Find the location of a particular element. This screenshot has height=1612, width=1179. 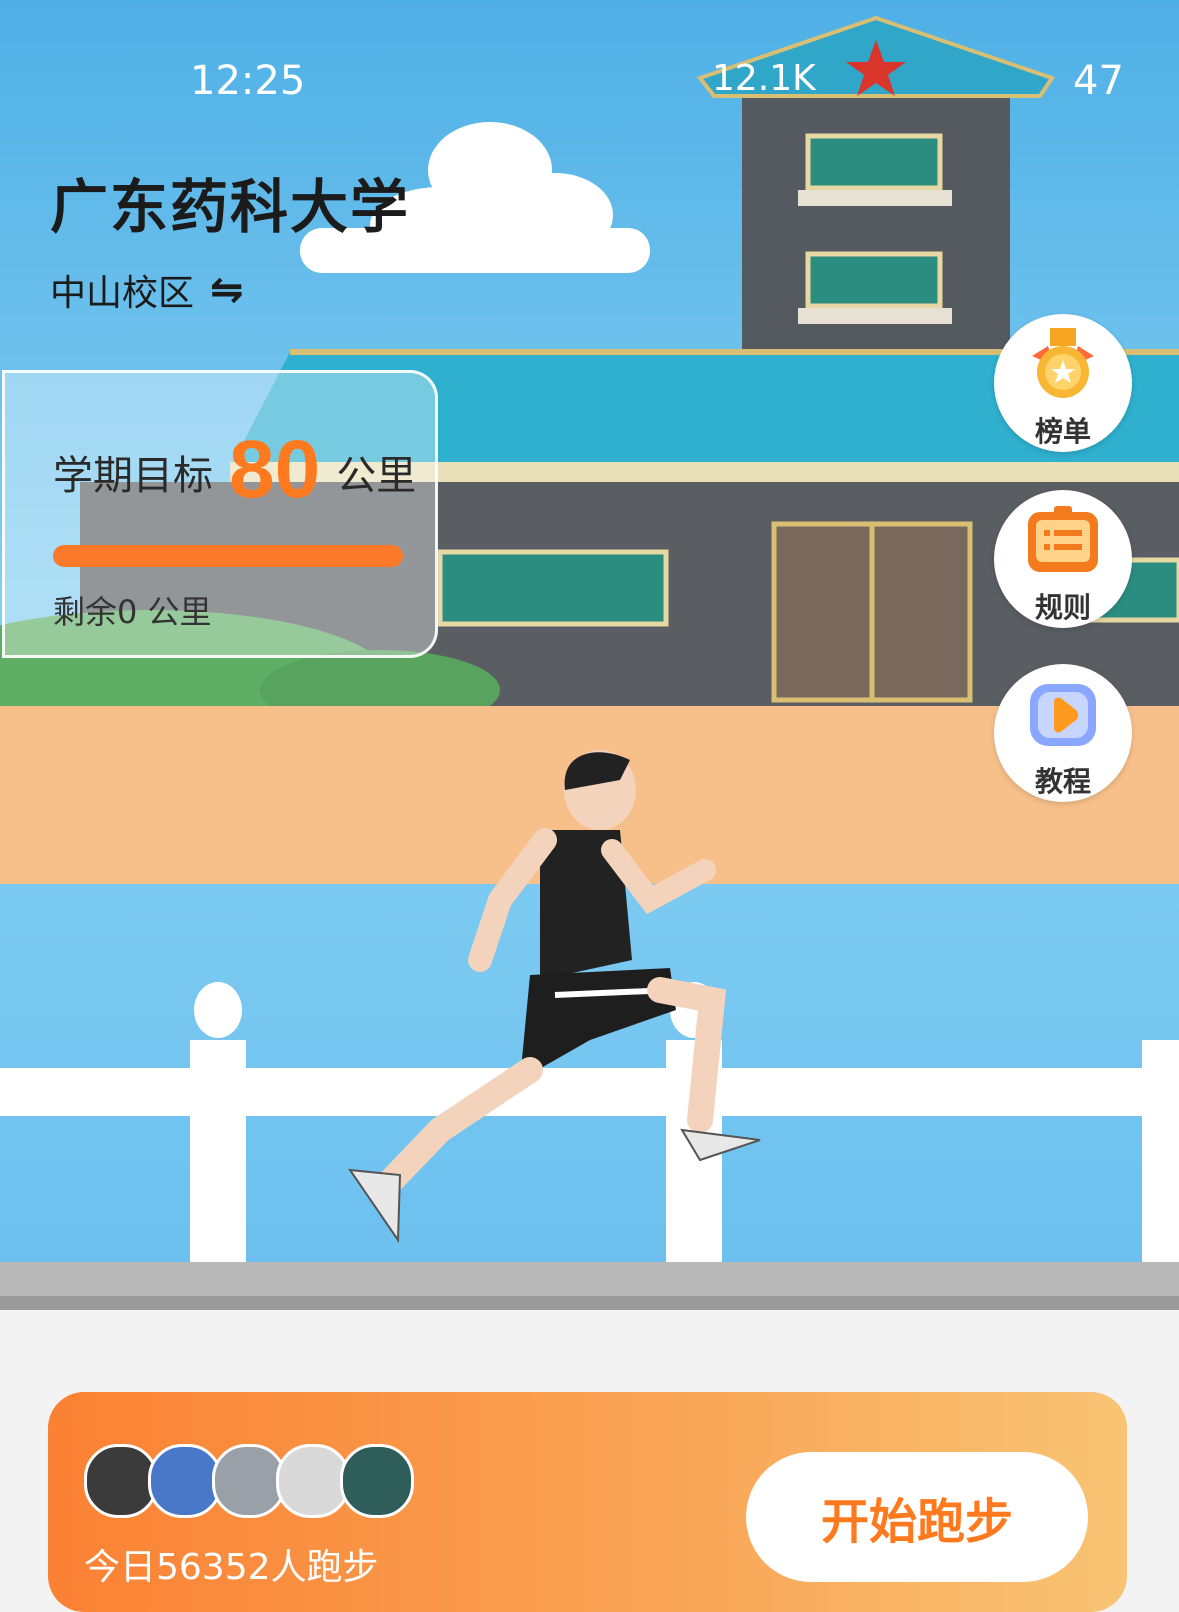

tutorial-button: 教程 is located at coordinates (1063, 733).